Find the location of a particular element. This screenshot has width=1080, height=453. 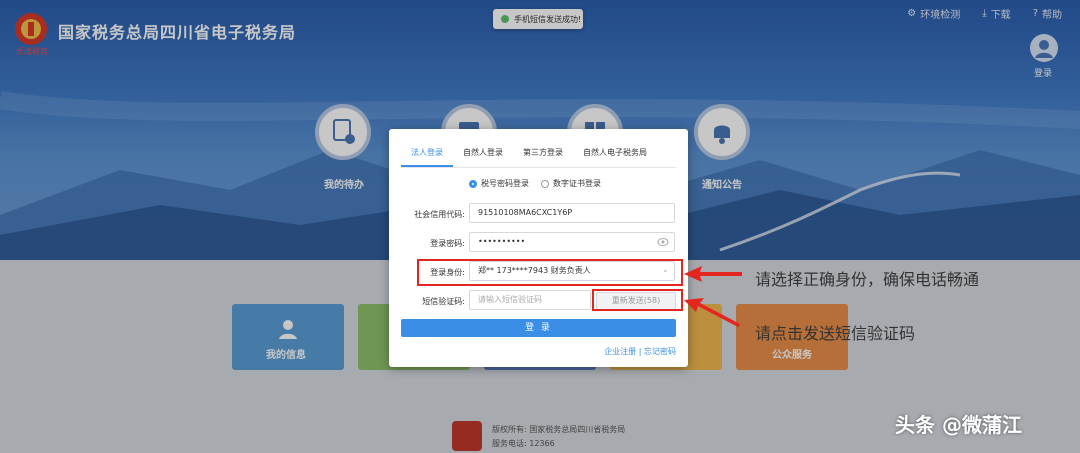

register-link: 企业注册 is located at coordinates (620, 351).